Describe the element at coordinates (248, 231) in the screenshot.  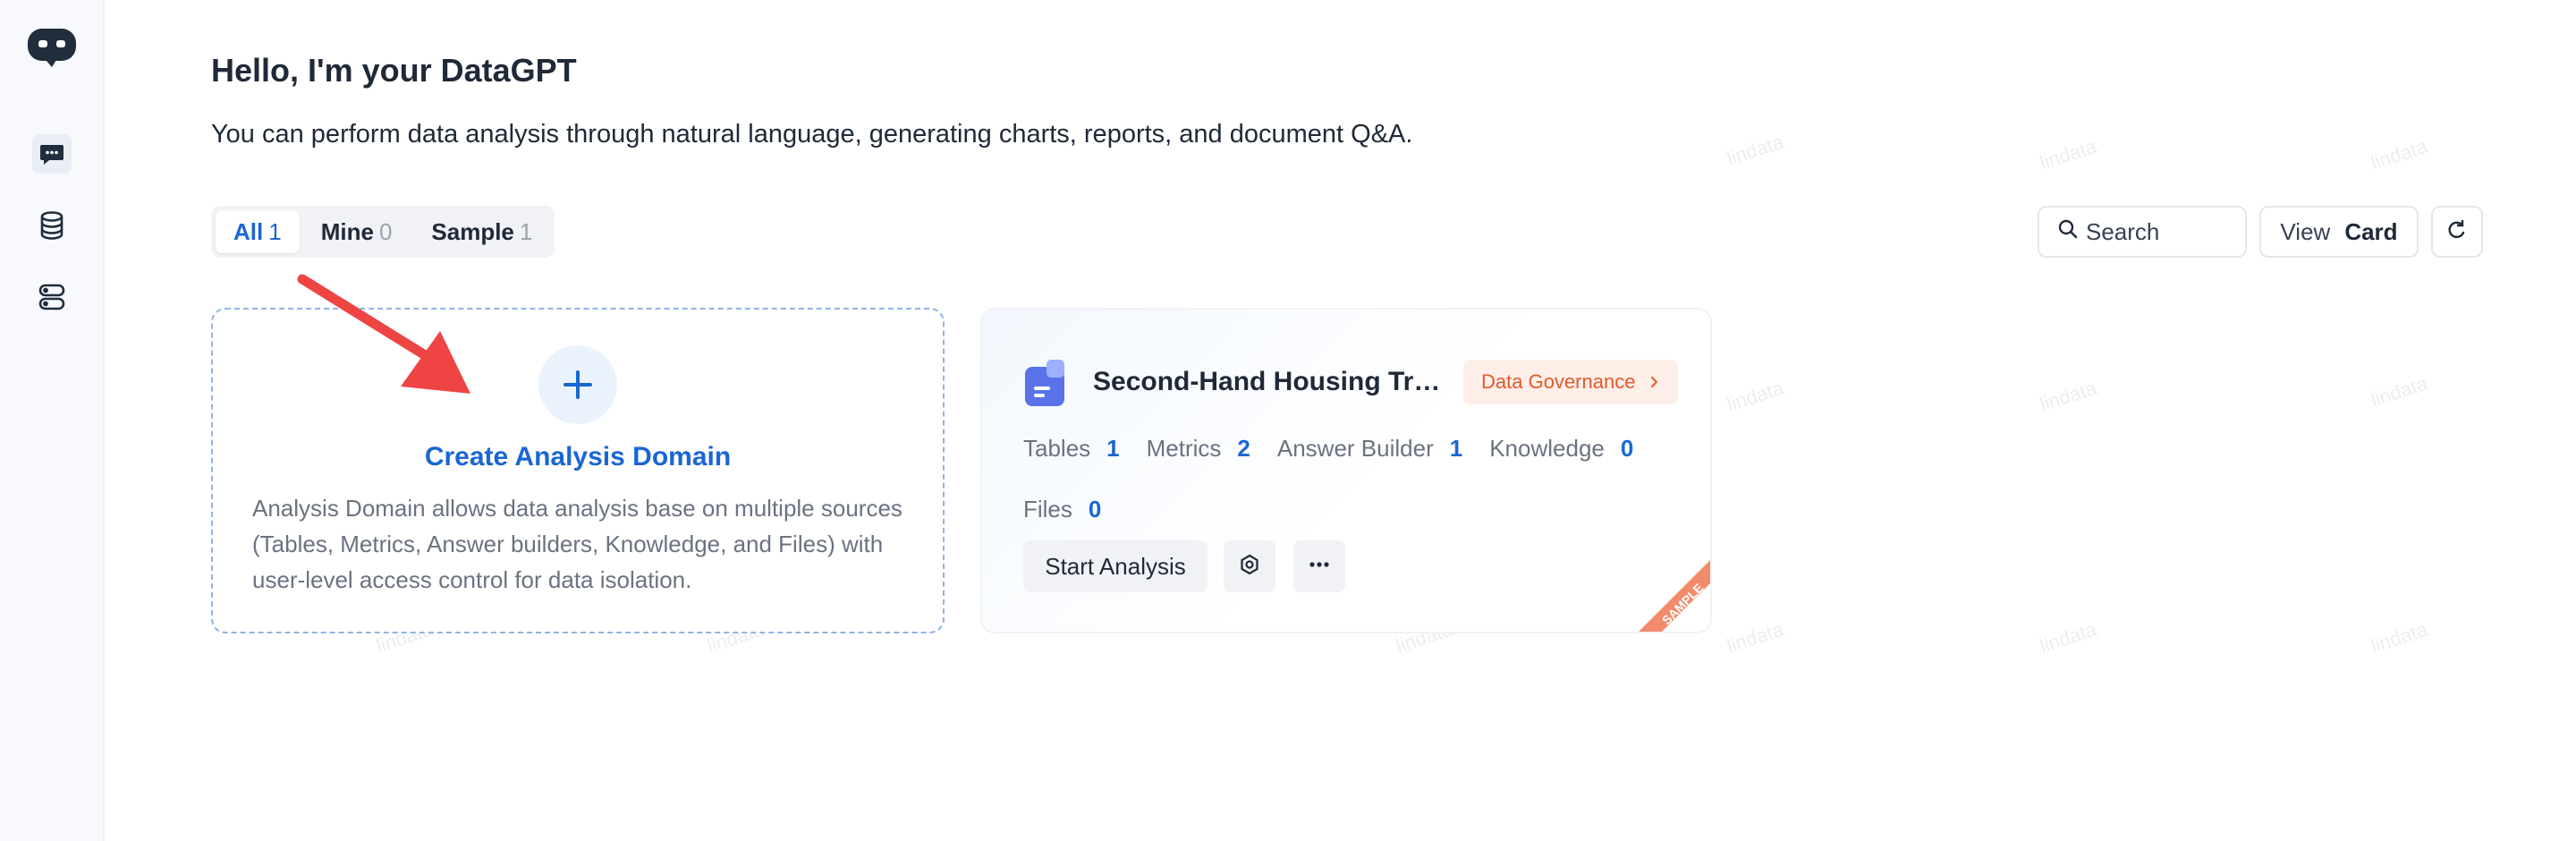
I see `tab-label: All` at that location.